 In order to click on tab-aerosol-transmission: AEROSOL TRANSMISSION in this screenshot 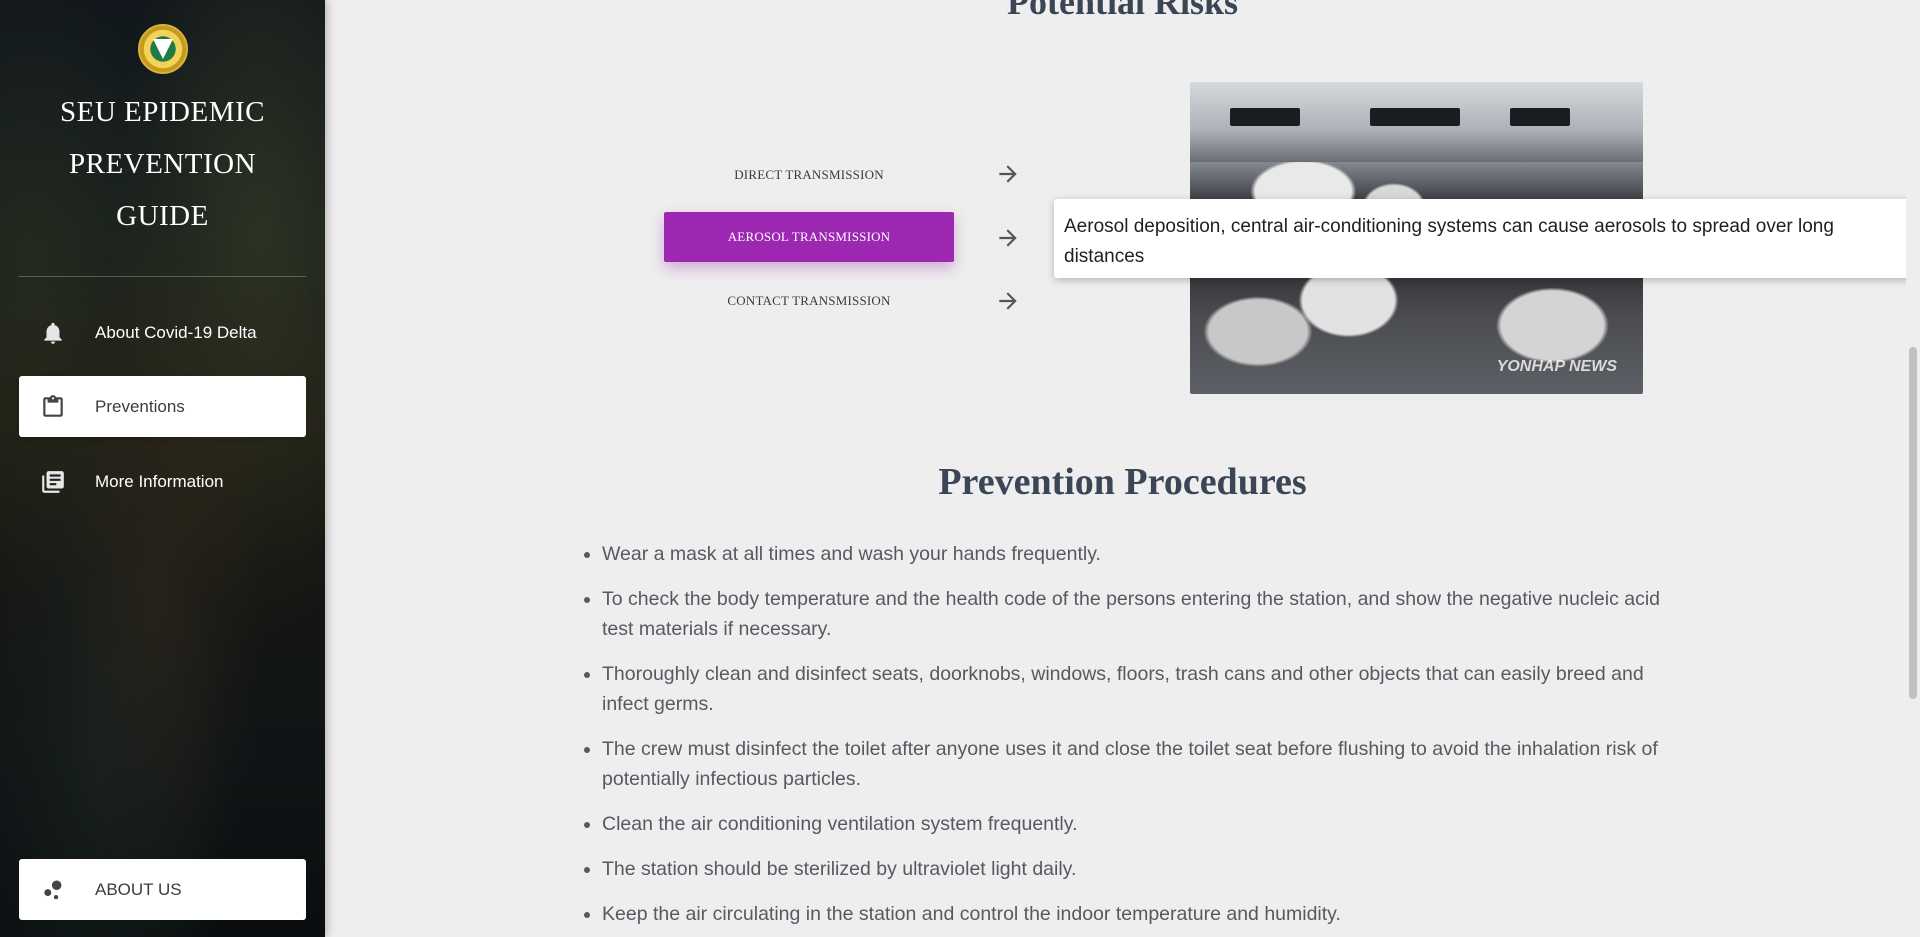, I will do `click(809, 237)`.